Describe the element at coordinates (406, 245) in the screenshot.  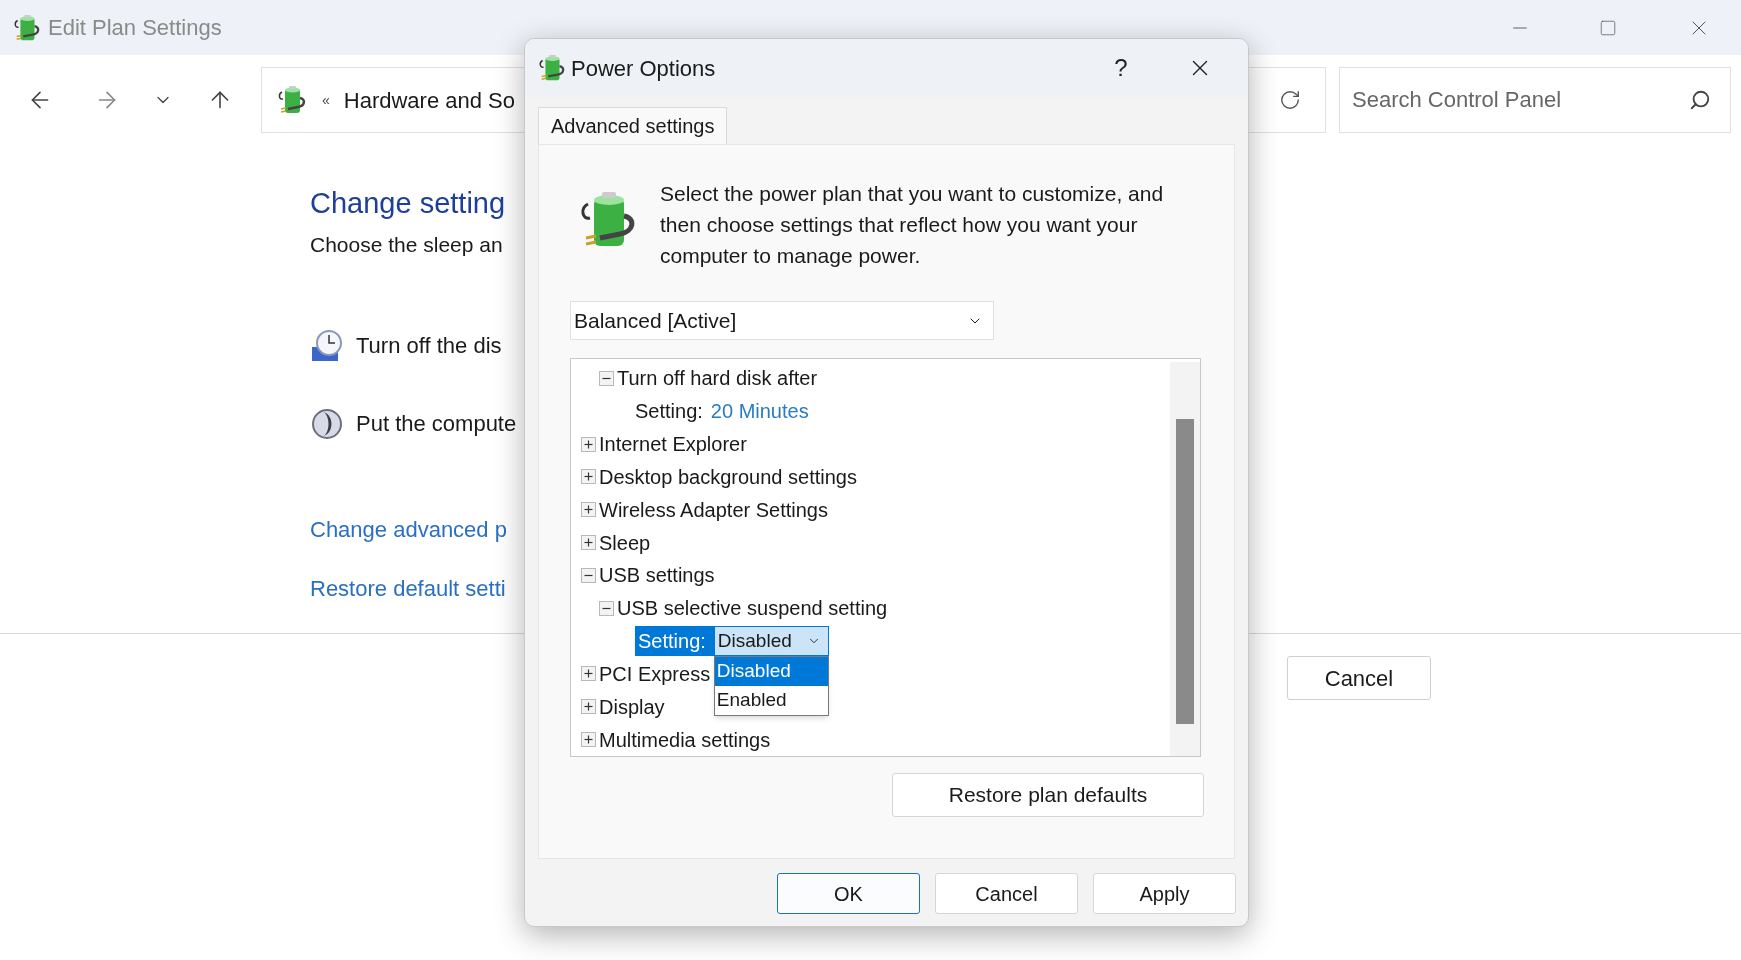
I see `page-subtitle: Choose the sleep an` at that location.